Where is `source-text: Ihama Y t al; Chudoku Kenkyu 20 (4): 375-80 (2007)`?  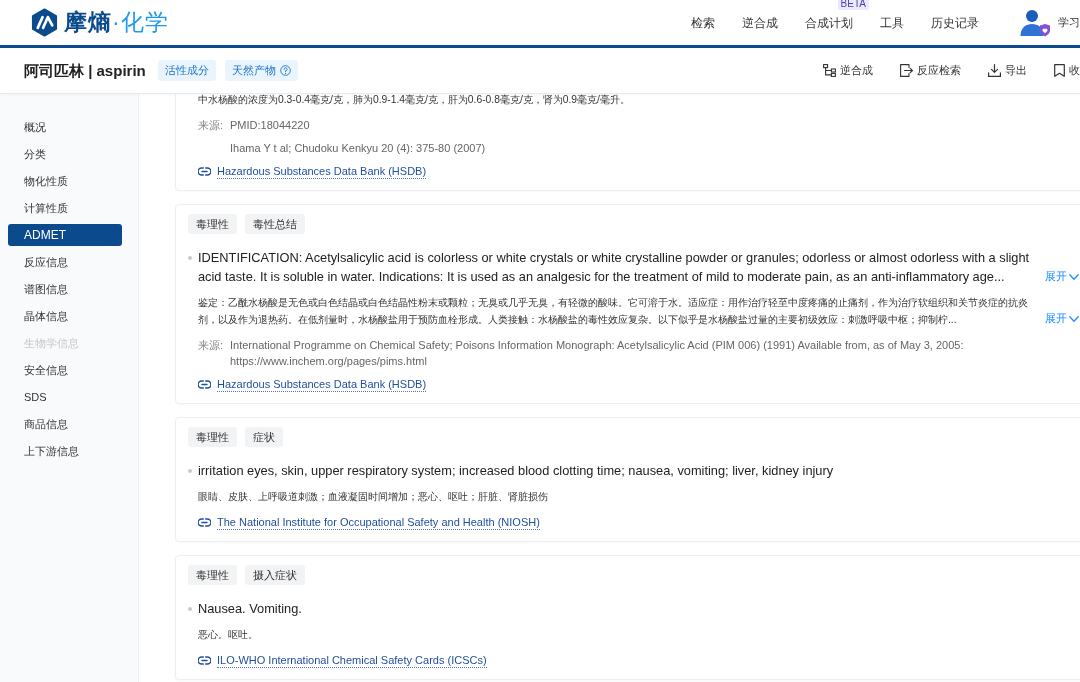
source-text: Ihama Y t al; Chudoku Kenkyu 20 (4): 375-80 (2007) is located at coordinates (358, 148).